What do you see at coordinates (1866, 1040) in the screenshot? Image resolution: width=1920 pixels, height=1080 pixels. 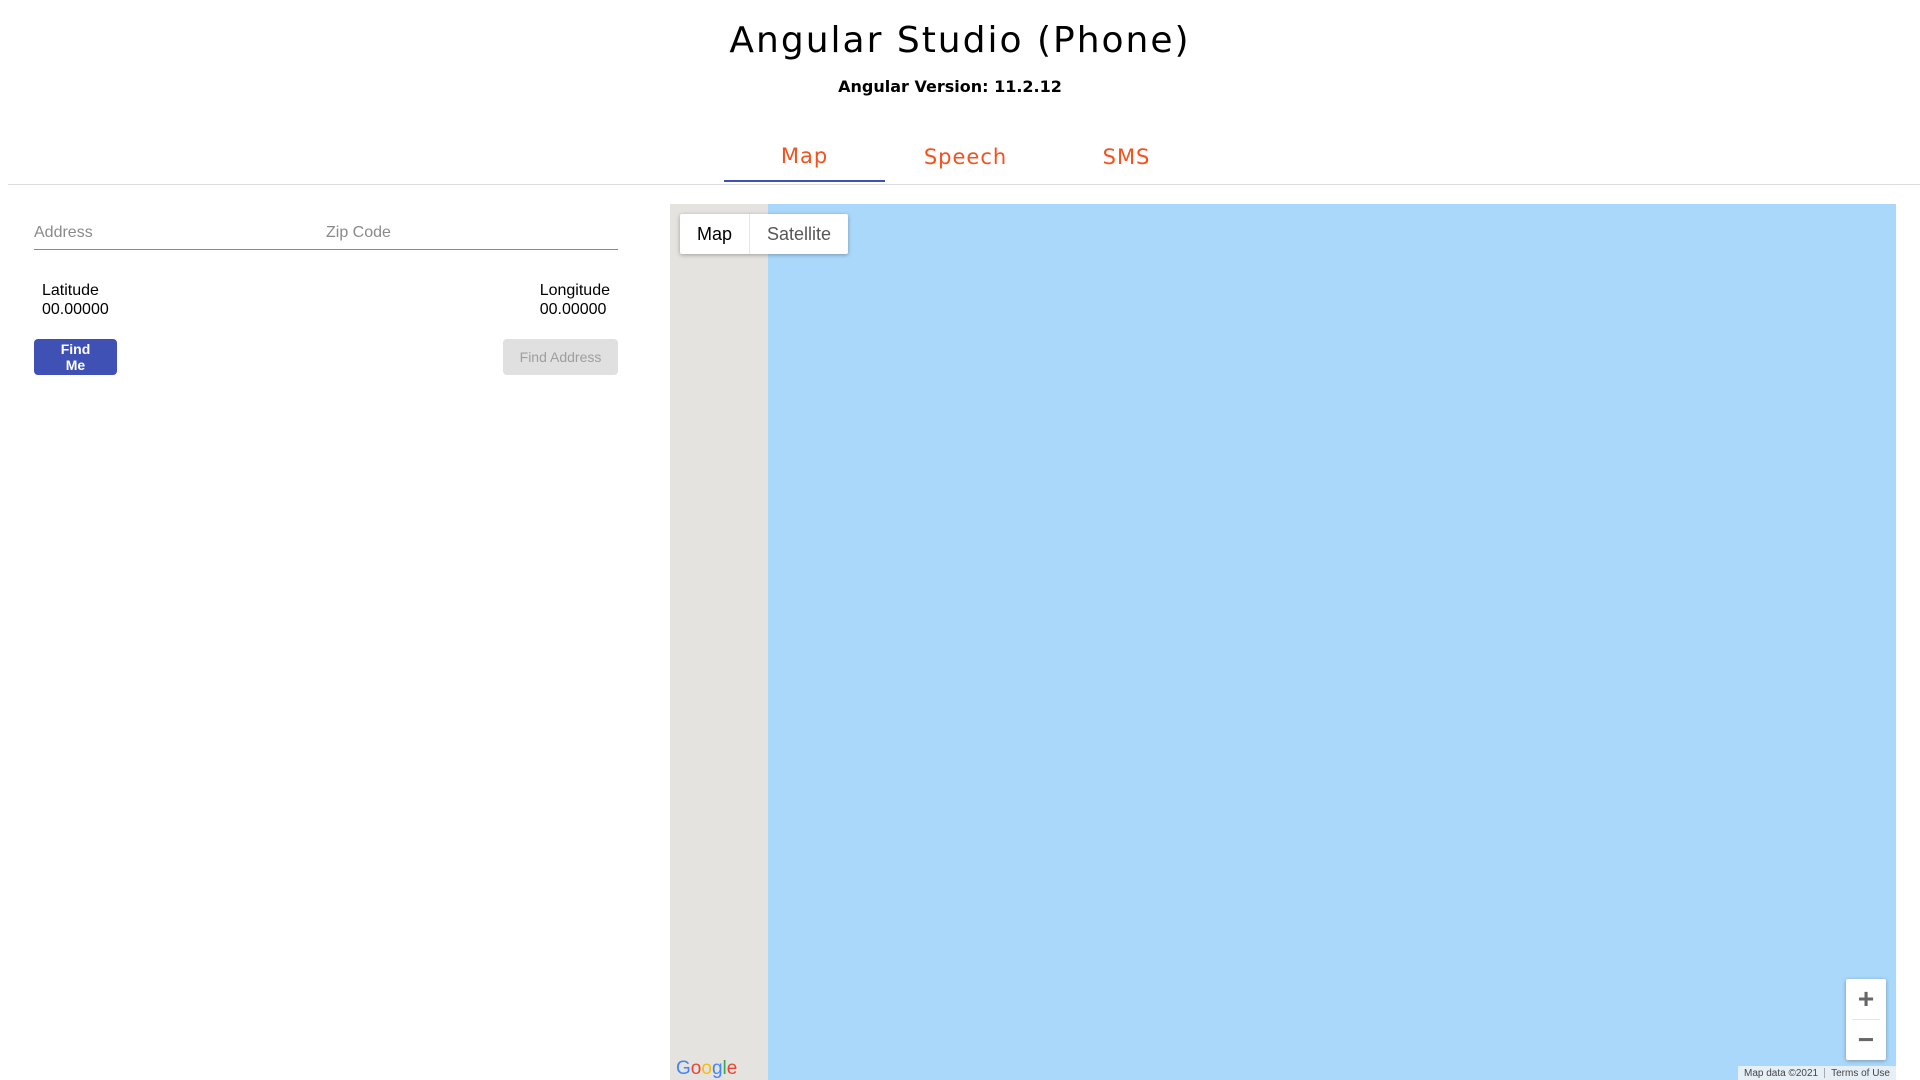 I see `zoom-out-button: −` at bounding box center [1866, 1040].